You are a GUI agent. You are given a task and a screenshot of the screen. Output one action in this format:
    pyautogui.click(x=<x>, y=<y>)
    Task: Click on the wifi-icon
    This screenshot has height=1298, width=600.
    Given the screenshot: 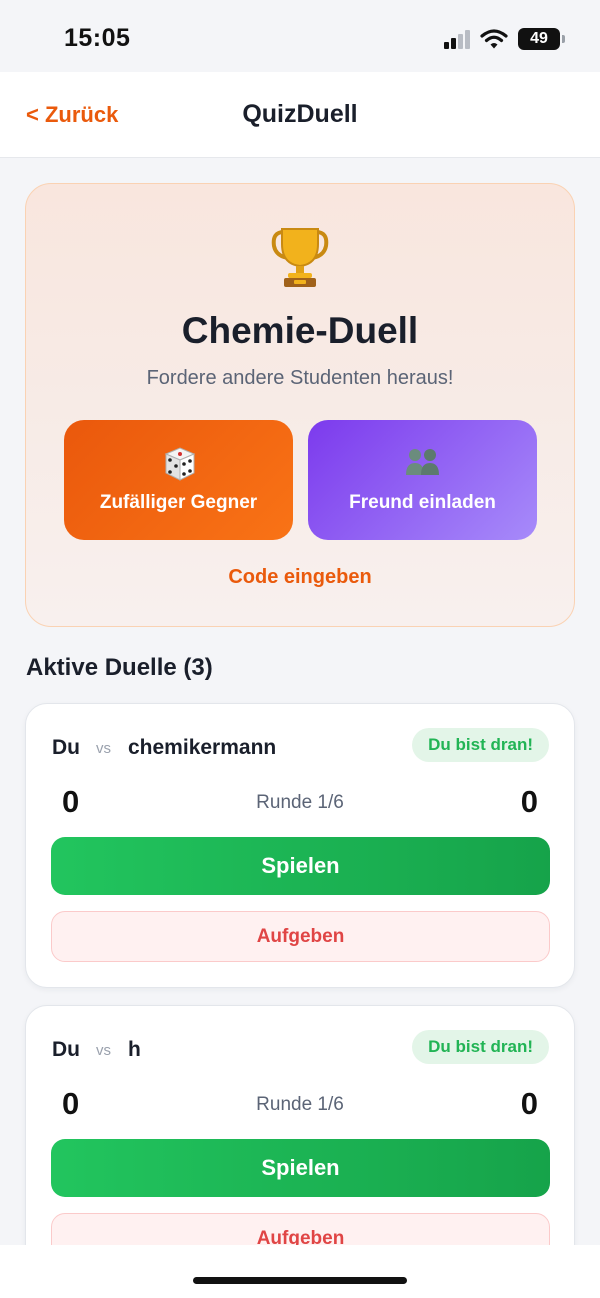 What is the action you would take?
    pyautogui.click(x=494, y=39)
    